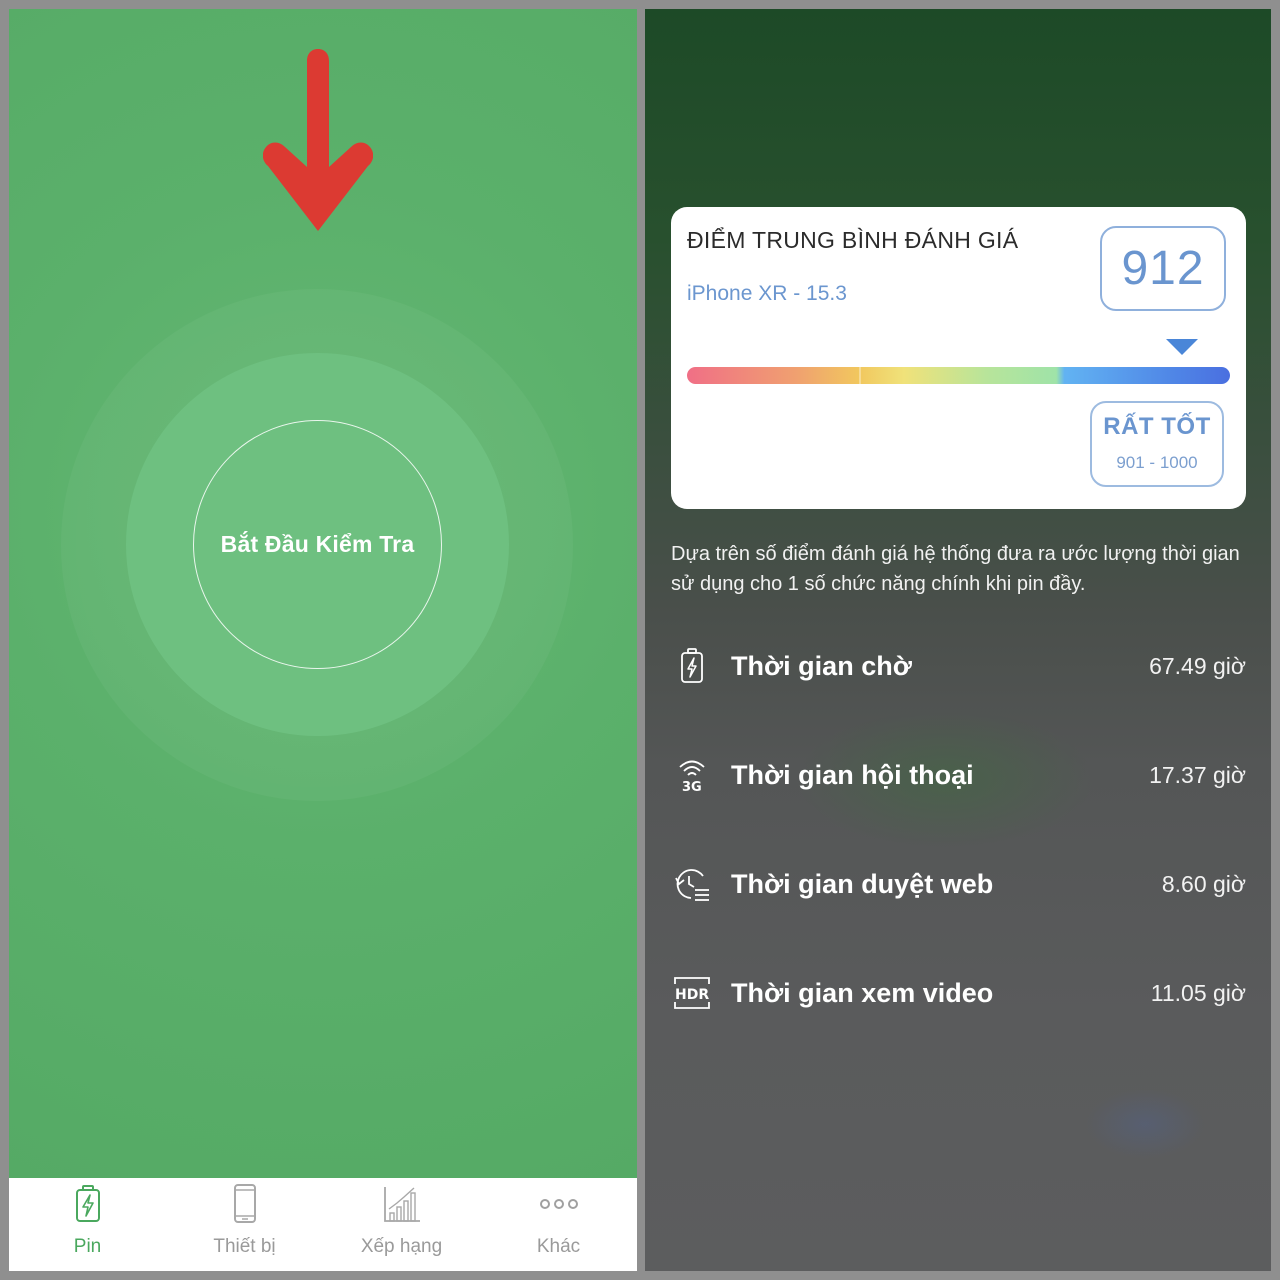 The height and width of the screenshot is (1280, 1280). Describe the element at coordinates (1203, 883) in the screenshot. I see `metric-value: 8.60 giờ` at that location.